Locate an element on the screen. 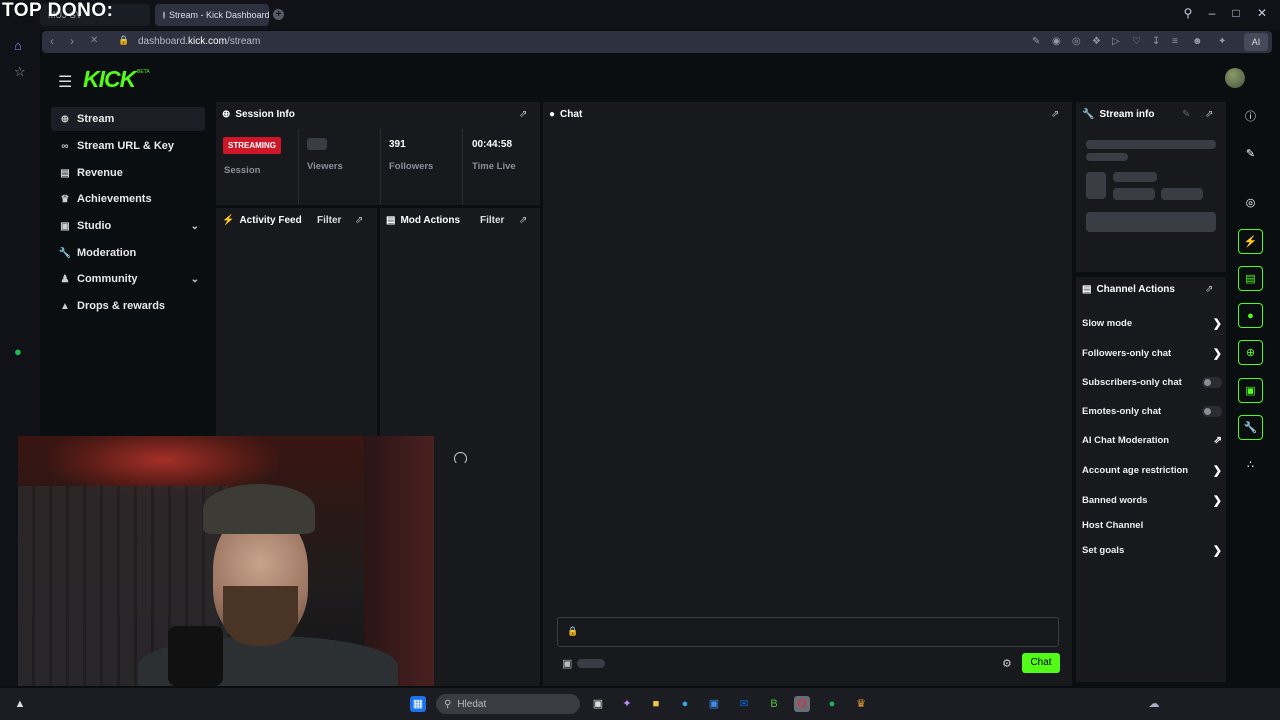 Image resolution: width=1280 pixels, height=720 pixels. home-icon: ⌂ is located at coordinates (18, 45).